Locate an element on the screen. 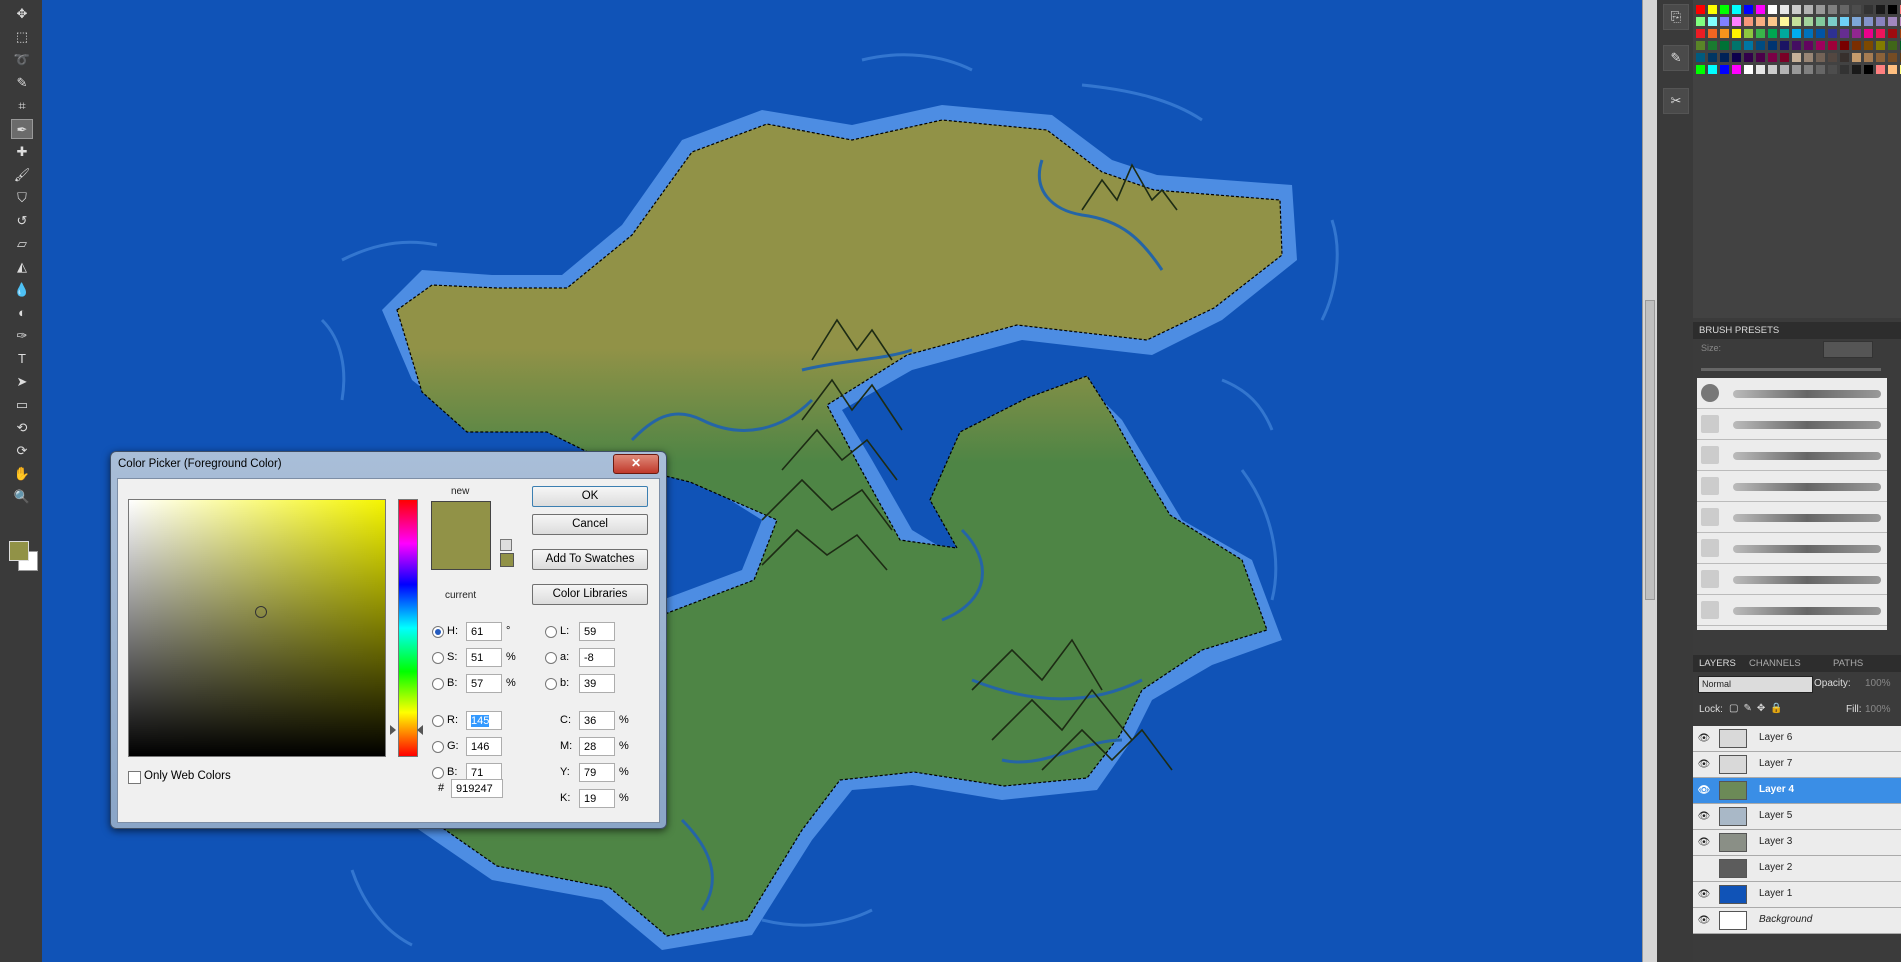 The image size is (1901, 962). clone-stamp-icon: ⛉ is located at coordinates (22, 198).